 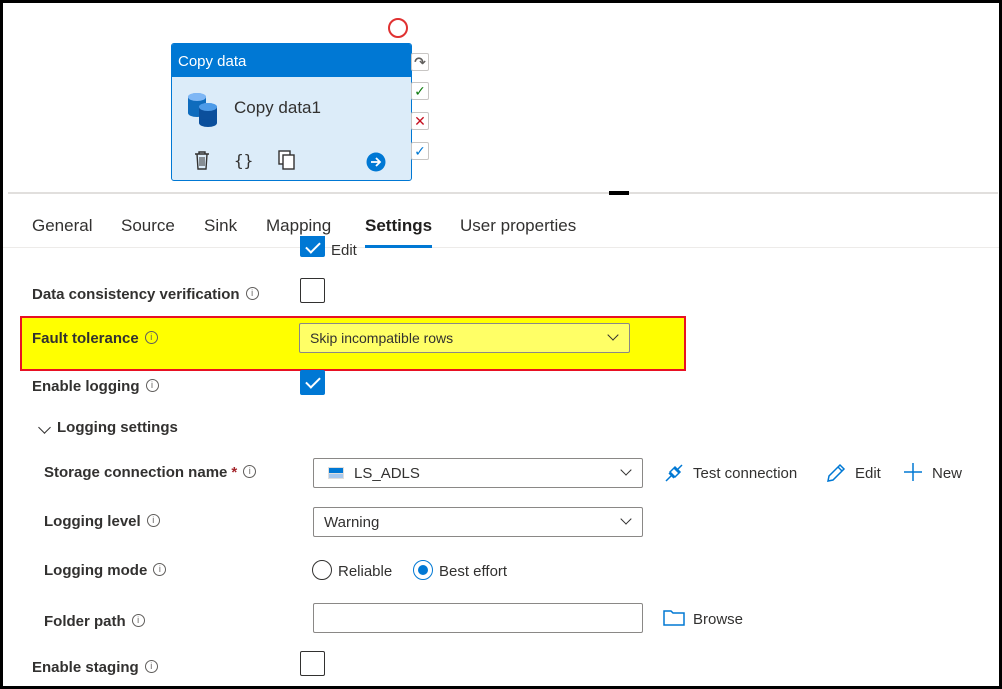 I want to click on storage-connection-label: Storage connection name * i, so click(x=150, y=472).